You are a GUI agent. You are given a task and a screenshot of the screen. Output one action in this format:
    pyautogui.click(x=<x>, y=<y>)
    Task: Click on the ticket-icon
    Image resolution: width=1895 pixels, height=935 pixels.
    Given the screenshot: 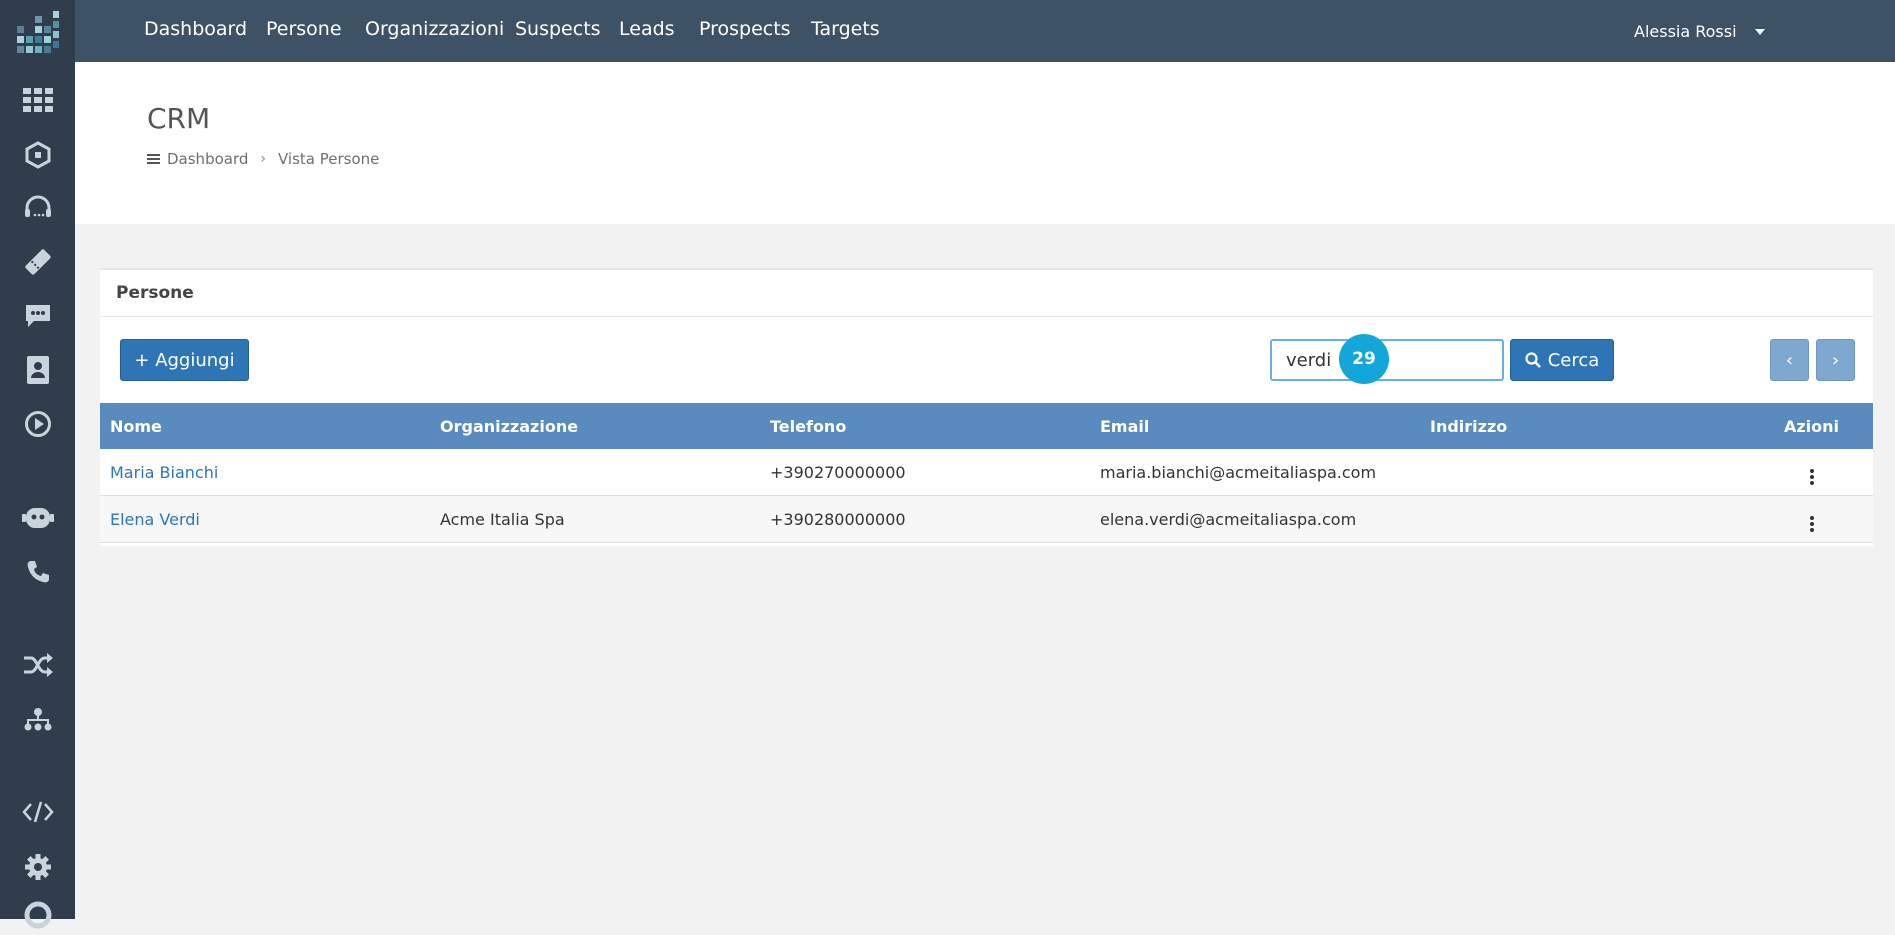 What is the action you would take?
    pyautogui.click(x=37, y=262)
    